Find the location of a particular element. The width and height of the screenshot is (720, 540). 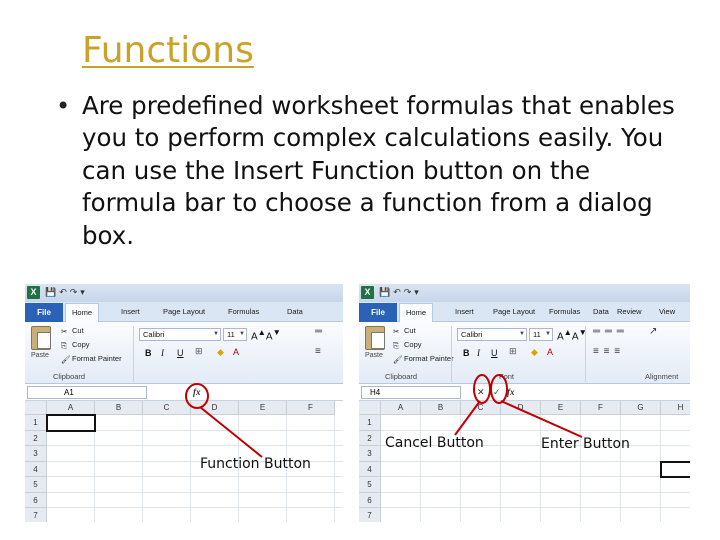

align-center-icons: ≡ is located at coordinates (318, 351).